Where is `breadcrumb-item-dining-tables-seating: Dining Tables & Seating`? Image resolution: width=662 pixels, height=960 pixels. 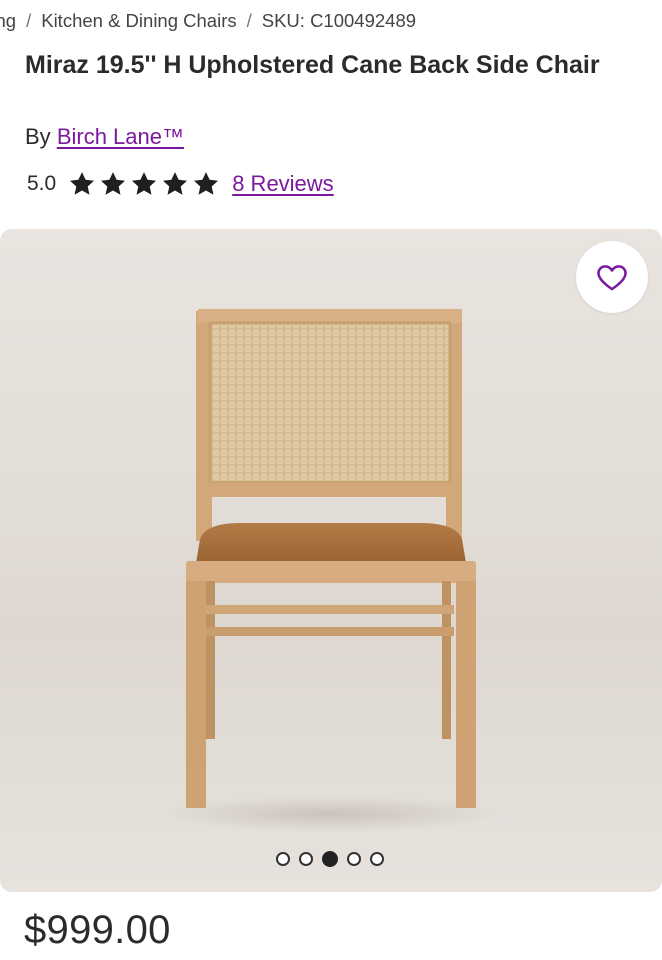
breadcrumb-item-dining-tables-seating: Dining Tables & Seating is located at coordinates (8, 21).